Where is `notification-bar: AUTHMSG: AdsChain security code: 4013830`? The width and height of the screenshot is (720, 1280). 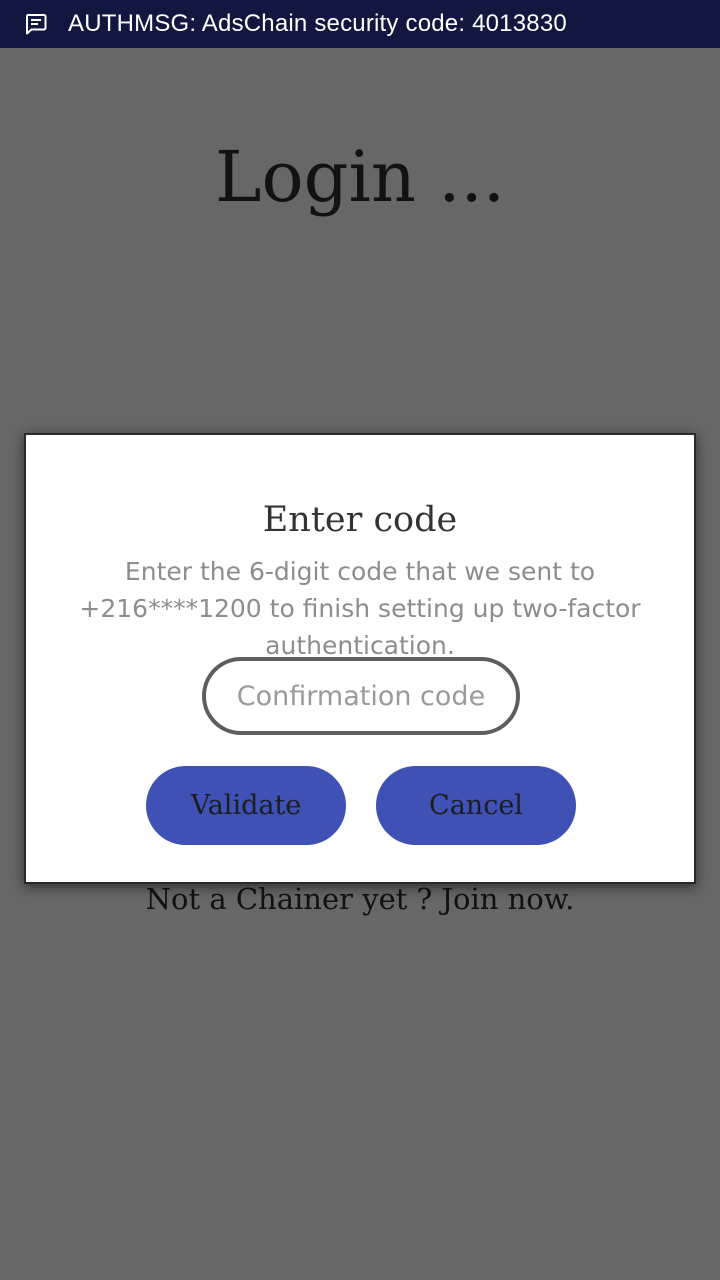 notification-bar: AUTHMSG: AdsChain security code: 4013830 is located at coordinates (360, 24).